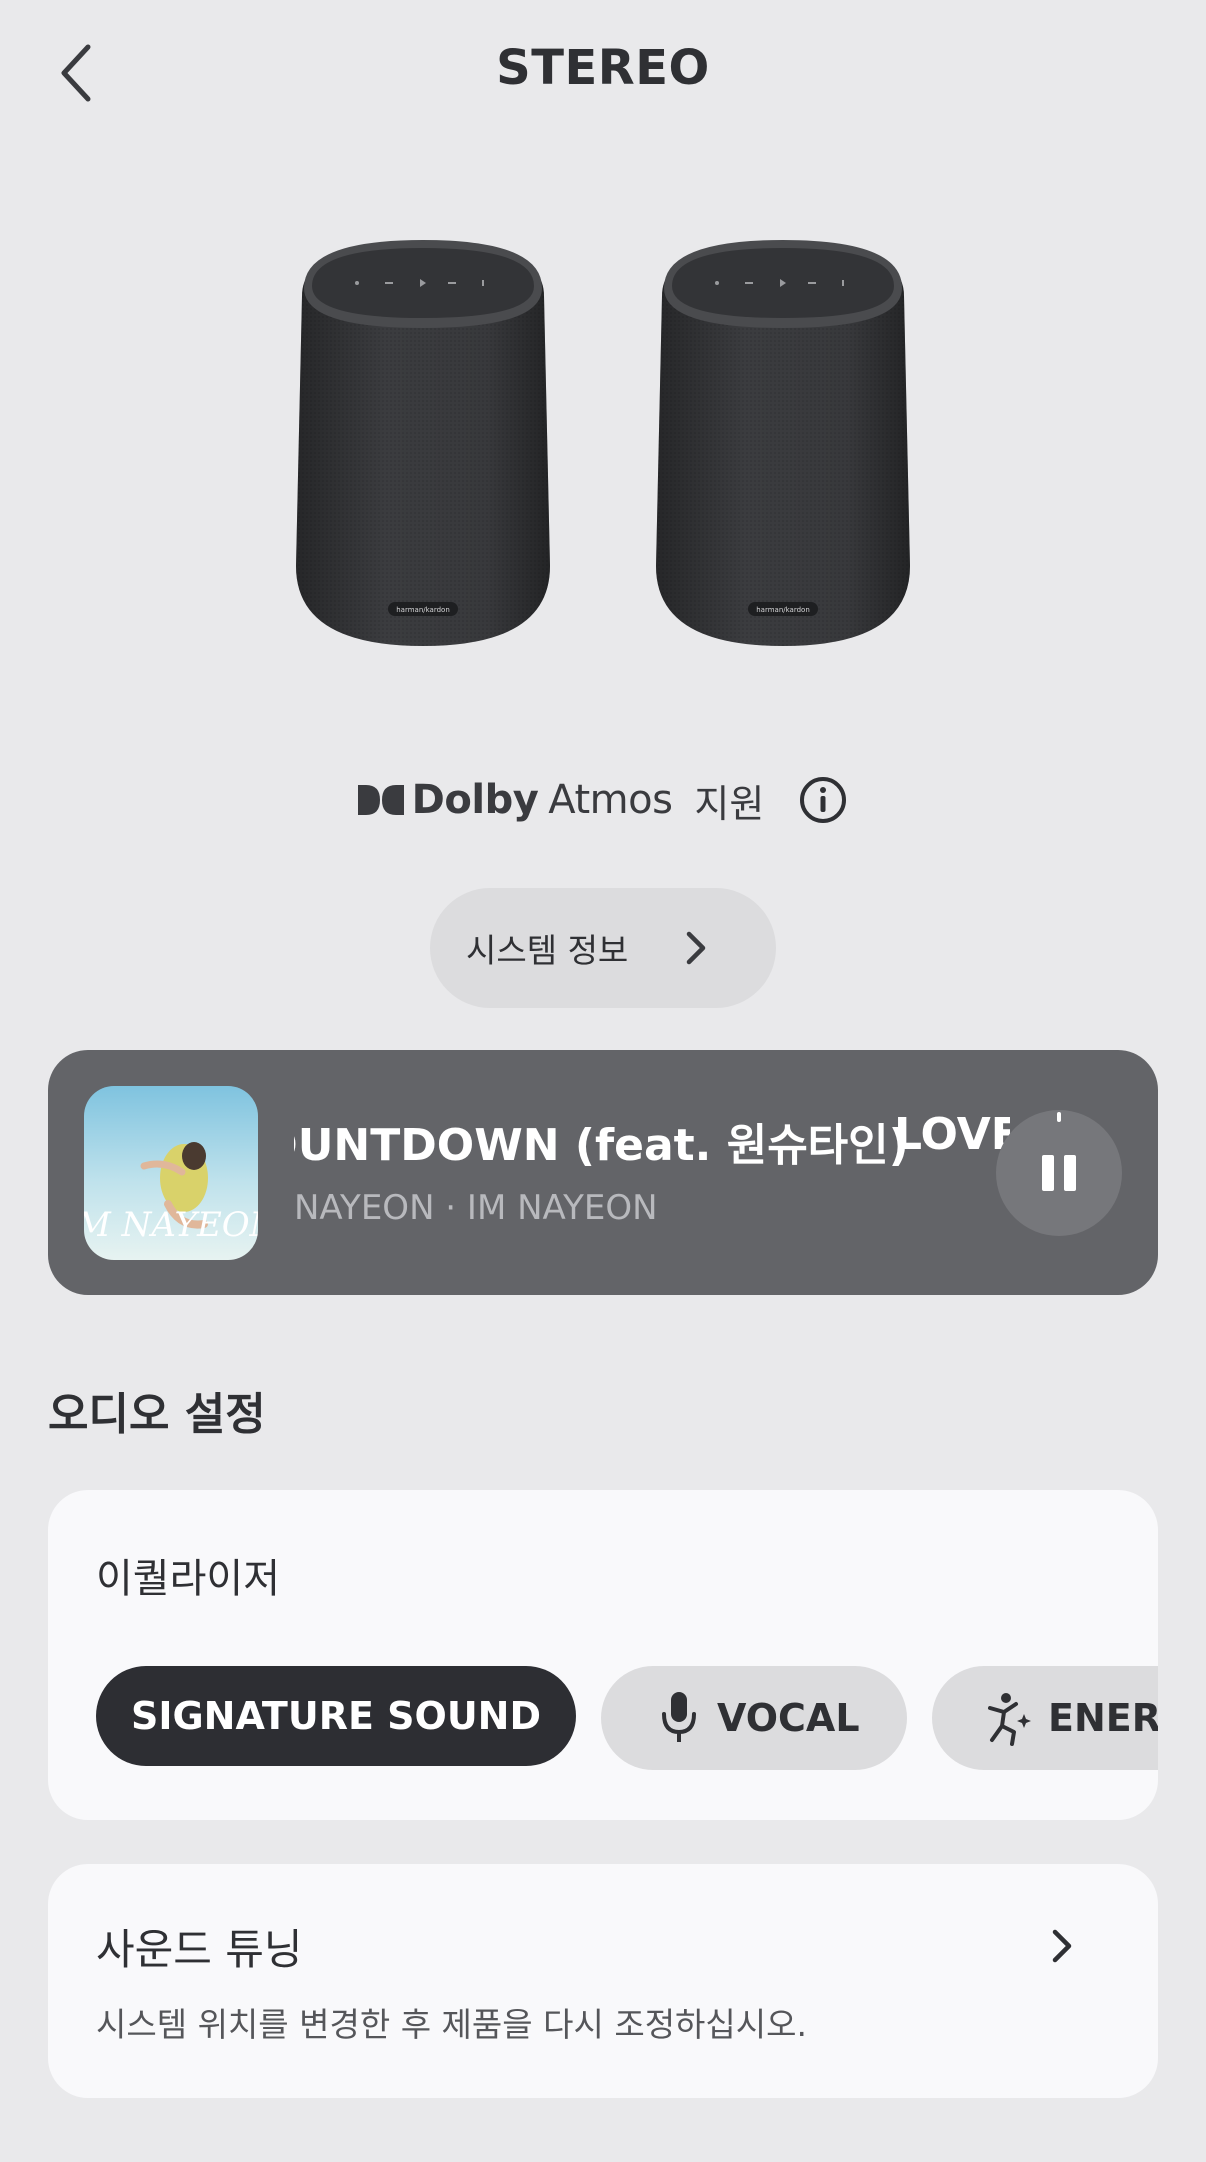  Describe the element at coordinates (423, 443) in the screenshot. I see `speaker-left-image: harman/kardon` at that location.